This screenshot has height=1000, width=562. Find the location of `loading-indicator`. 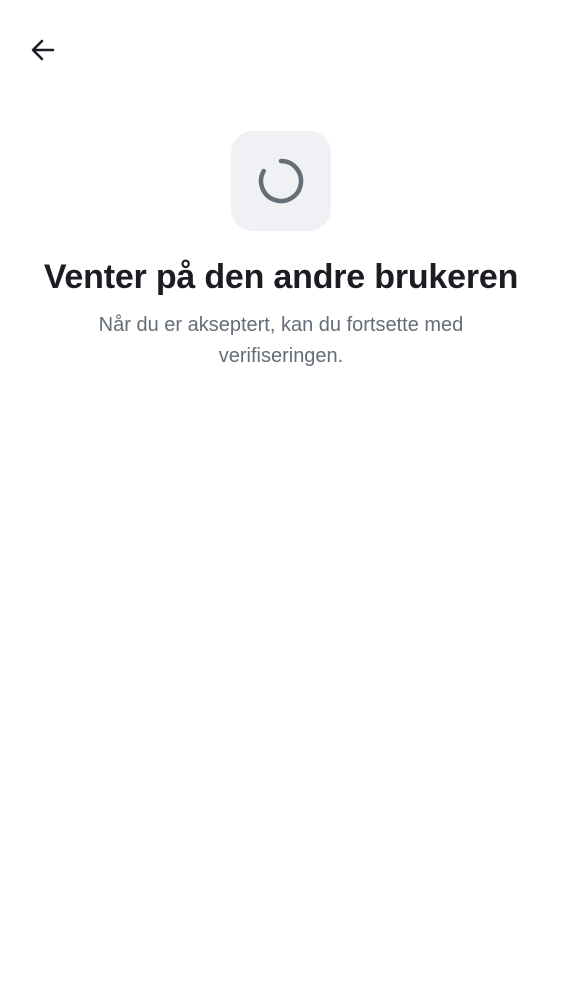

loading-indicator is located at coordinates (281, 181).